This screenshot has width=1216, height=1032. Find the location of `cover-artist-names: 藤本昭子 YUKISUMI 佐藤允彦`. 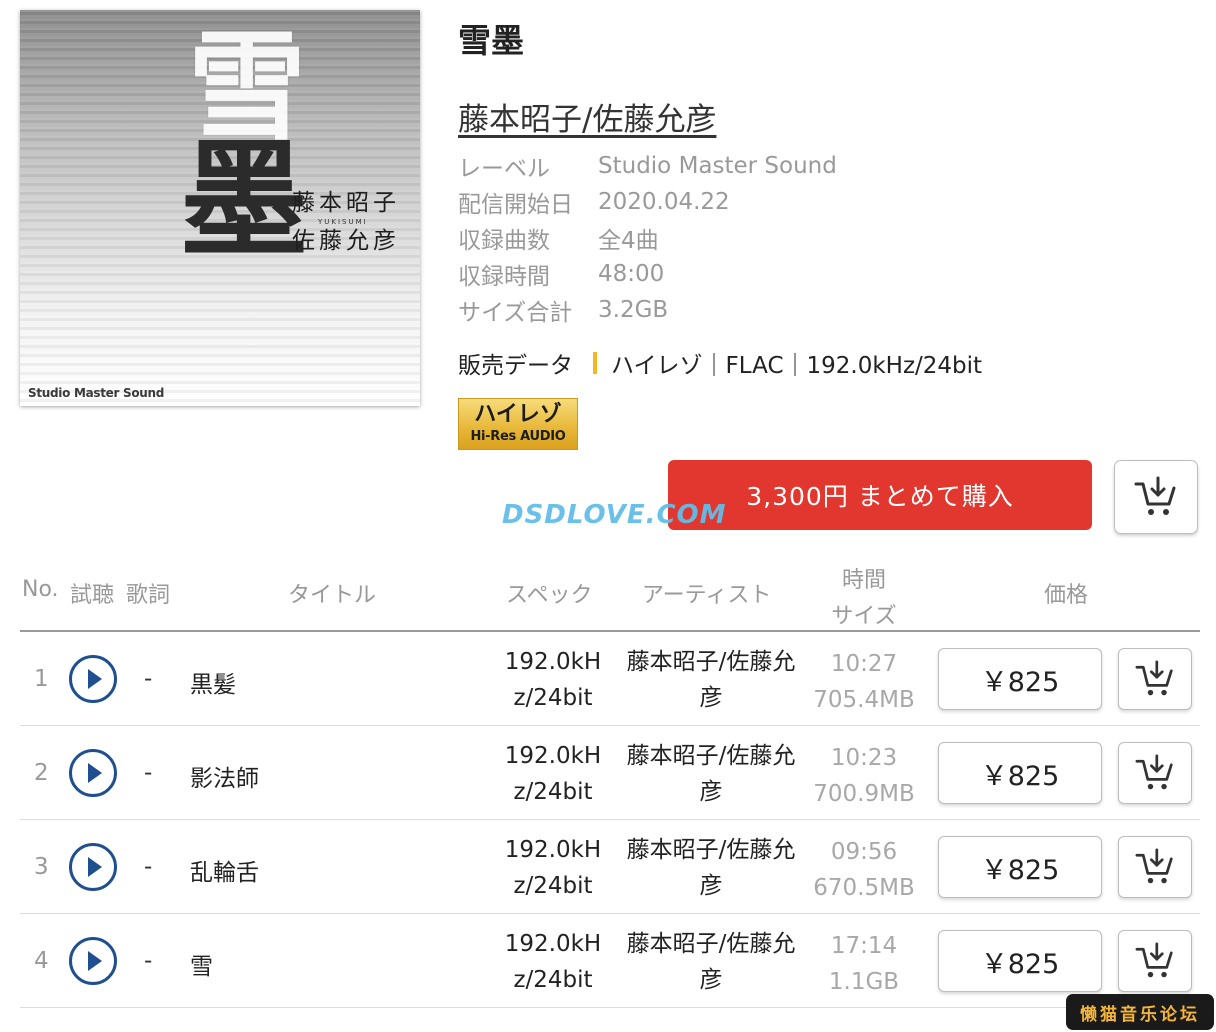

cover-artist-names: 藤本昭子 YUKISUMI 佐藤允彦 is located at coordinates (346, 222).